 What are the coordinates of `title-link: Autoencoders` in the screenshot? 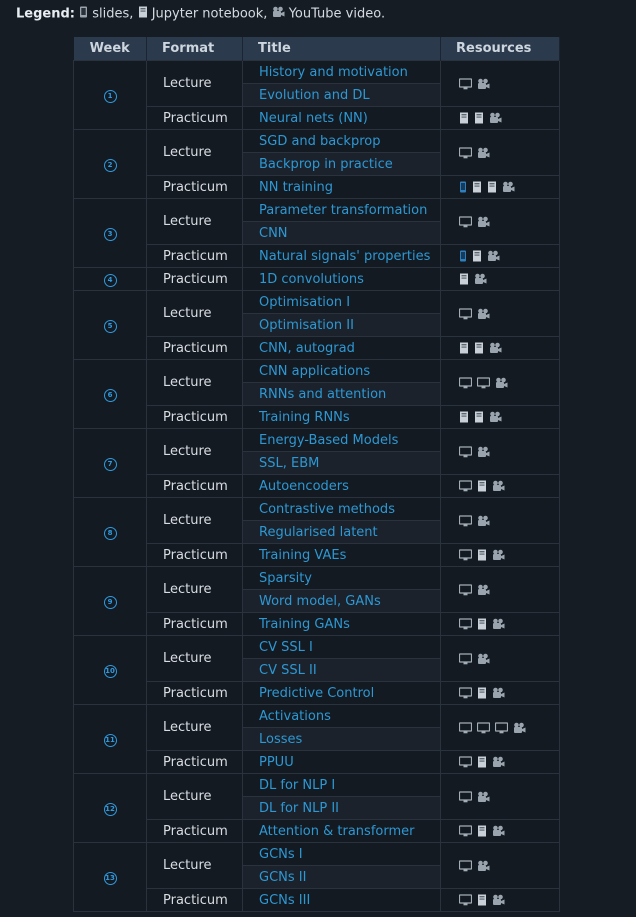 It's located at (341, 486).